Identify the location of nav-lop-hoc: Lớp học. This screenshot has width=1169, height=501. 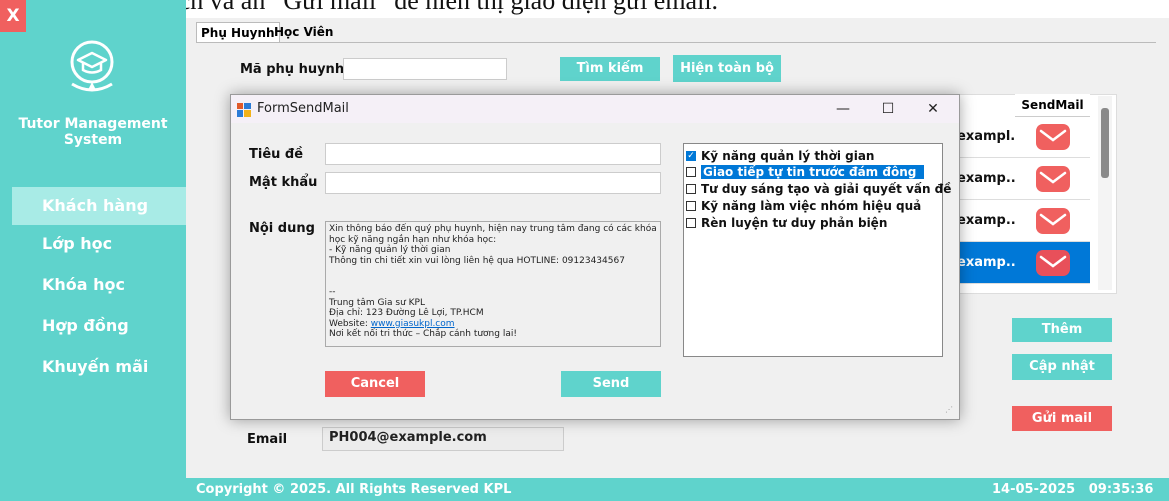
(93, 244).